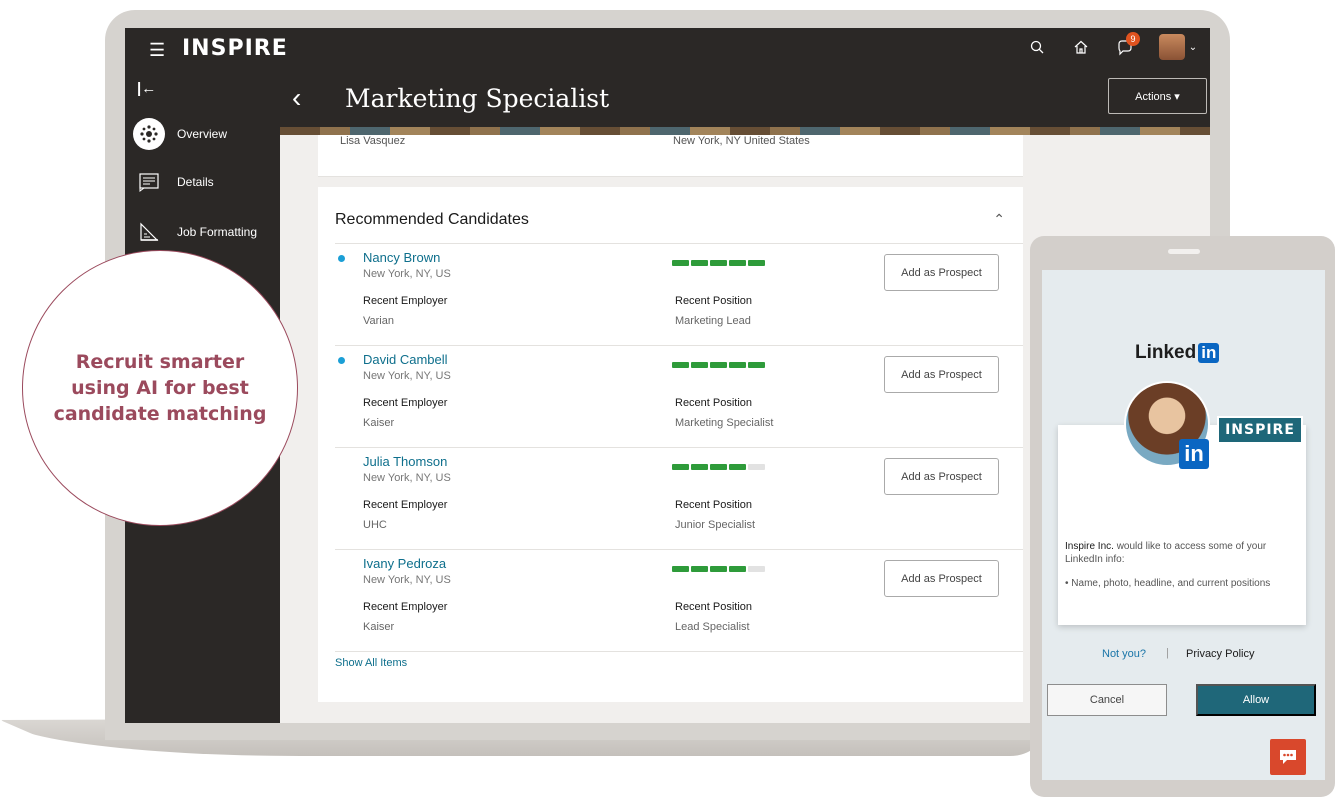  What do you see at coordinates (378, 321) in the screenshot?
I see `recent-employer-value: Varian` at bounding box center [378, 321].